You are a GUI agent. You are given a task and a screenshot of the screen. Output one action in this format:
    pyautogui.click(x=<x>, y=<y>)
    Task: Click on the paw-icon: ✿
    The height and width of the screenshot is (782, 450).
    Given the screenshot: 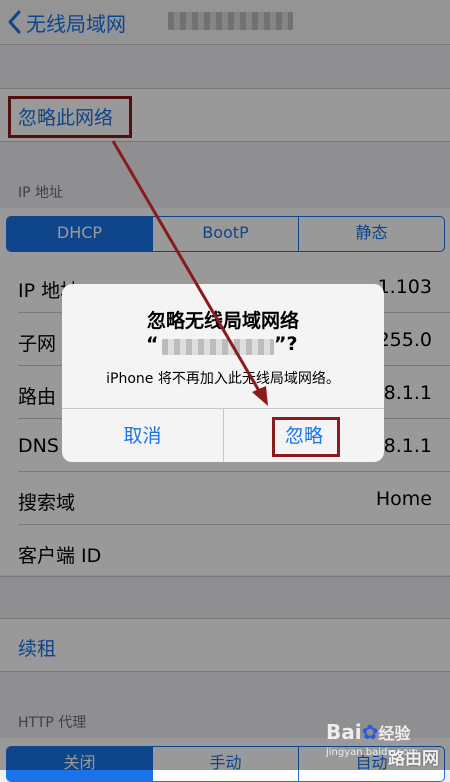 What is the action you would take?
    pyautogui.click(x=370, y=732)
    